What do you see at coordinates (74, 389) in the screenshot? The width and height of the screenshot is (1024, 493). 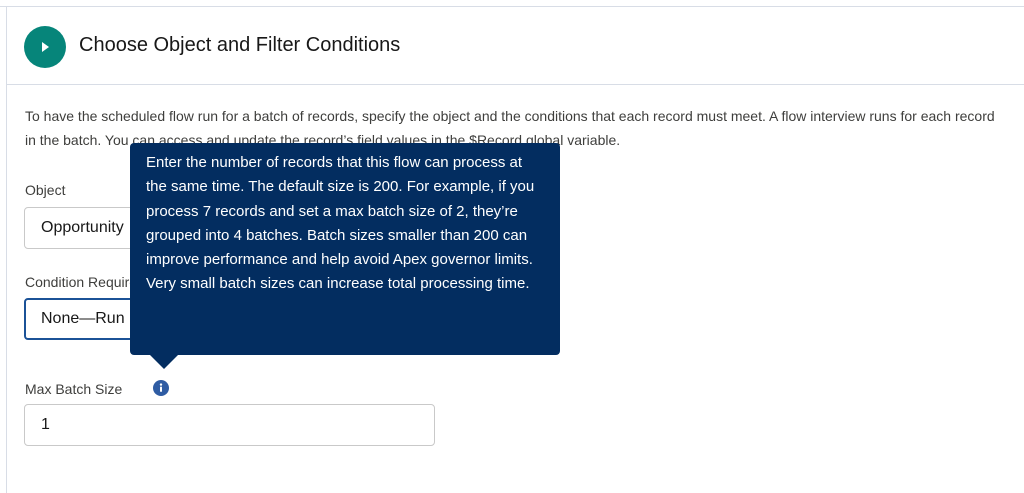 I see `max-batch-size-label: Max Batch Size` at bounding box center [74, 389].